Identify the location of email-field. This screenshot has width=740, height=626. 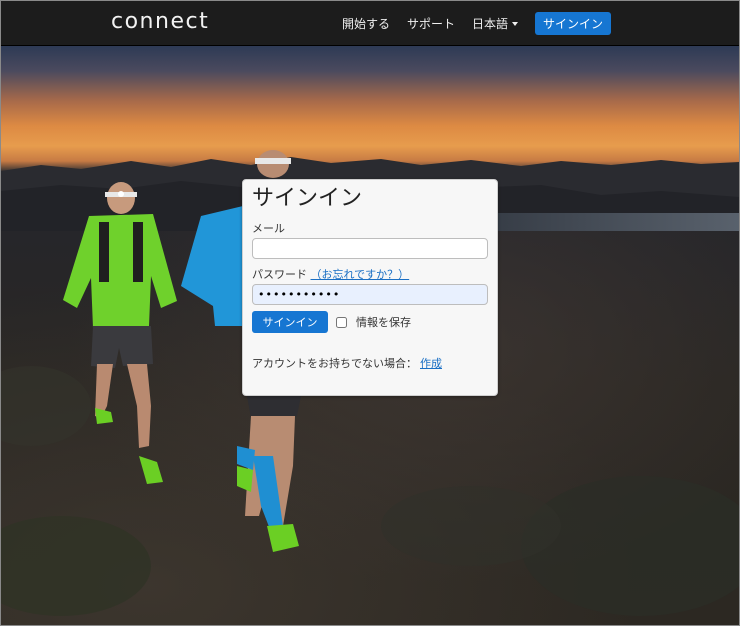
(370, 248).